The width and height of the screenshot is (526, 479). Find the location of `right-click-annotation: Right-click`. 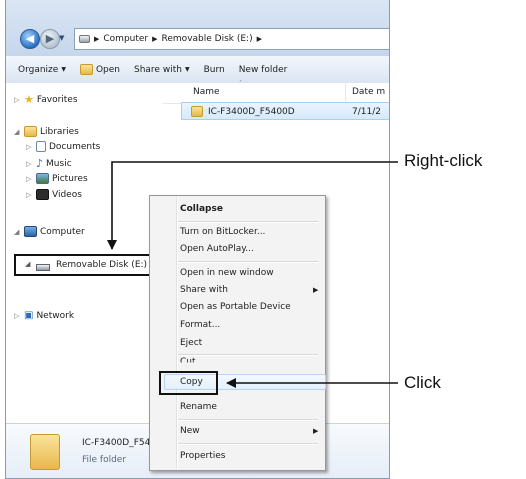

right-click-annotation: Right-click is located at coordinates (443, 160).